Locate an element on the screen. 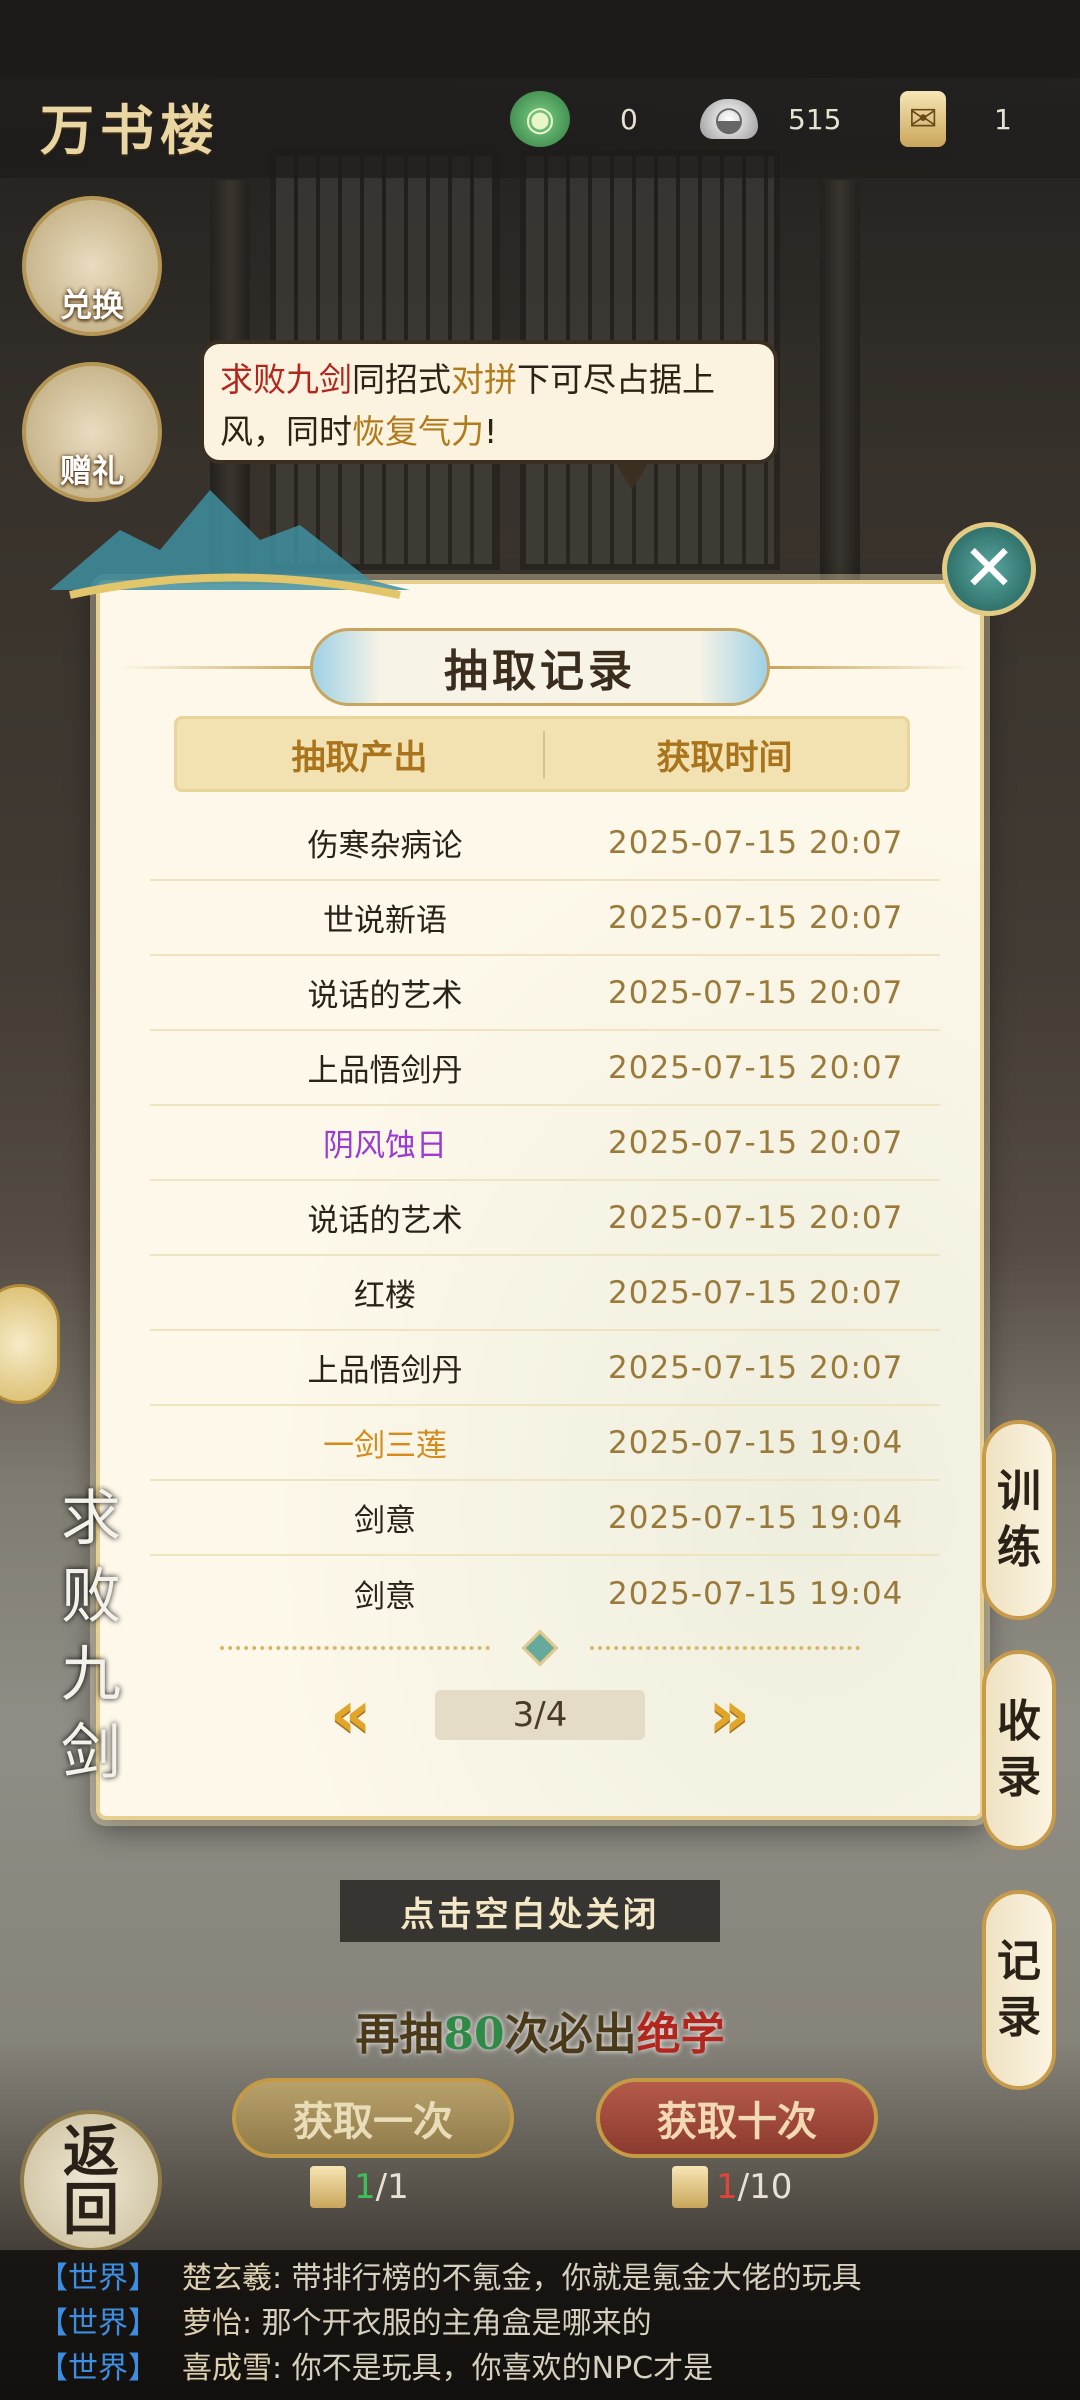  table-row: 世说新语 2025-07-15 20:07 is located at coordinates (545, 918).